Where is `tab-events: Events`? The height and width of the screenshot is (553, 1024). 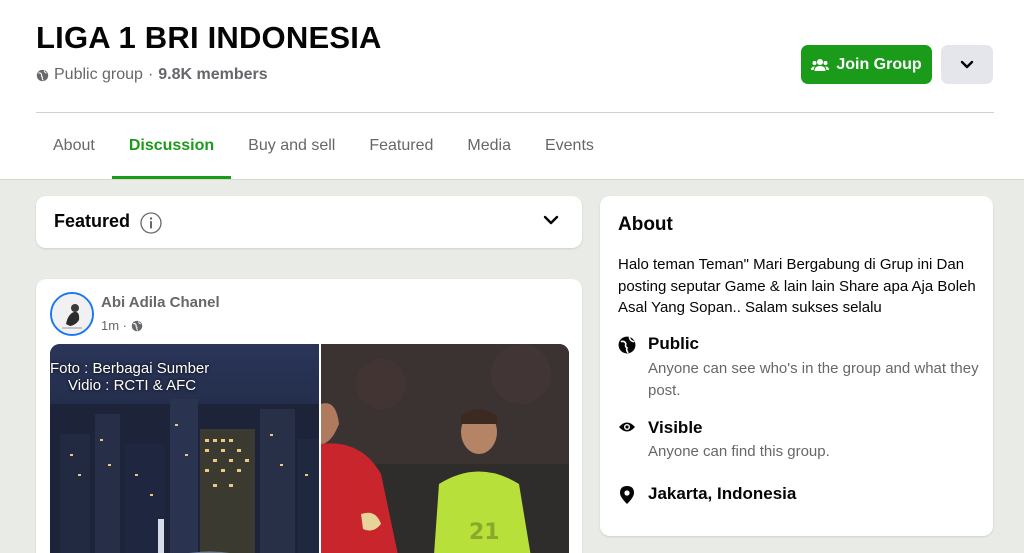
tab-events: Events is located at coordinates (569, 146).